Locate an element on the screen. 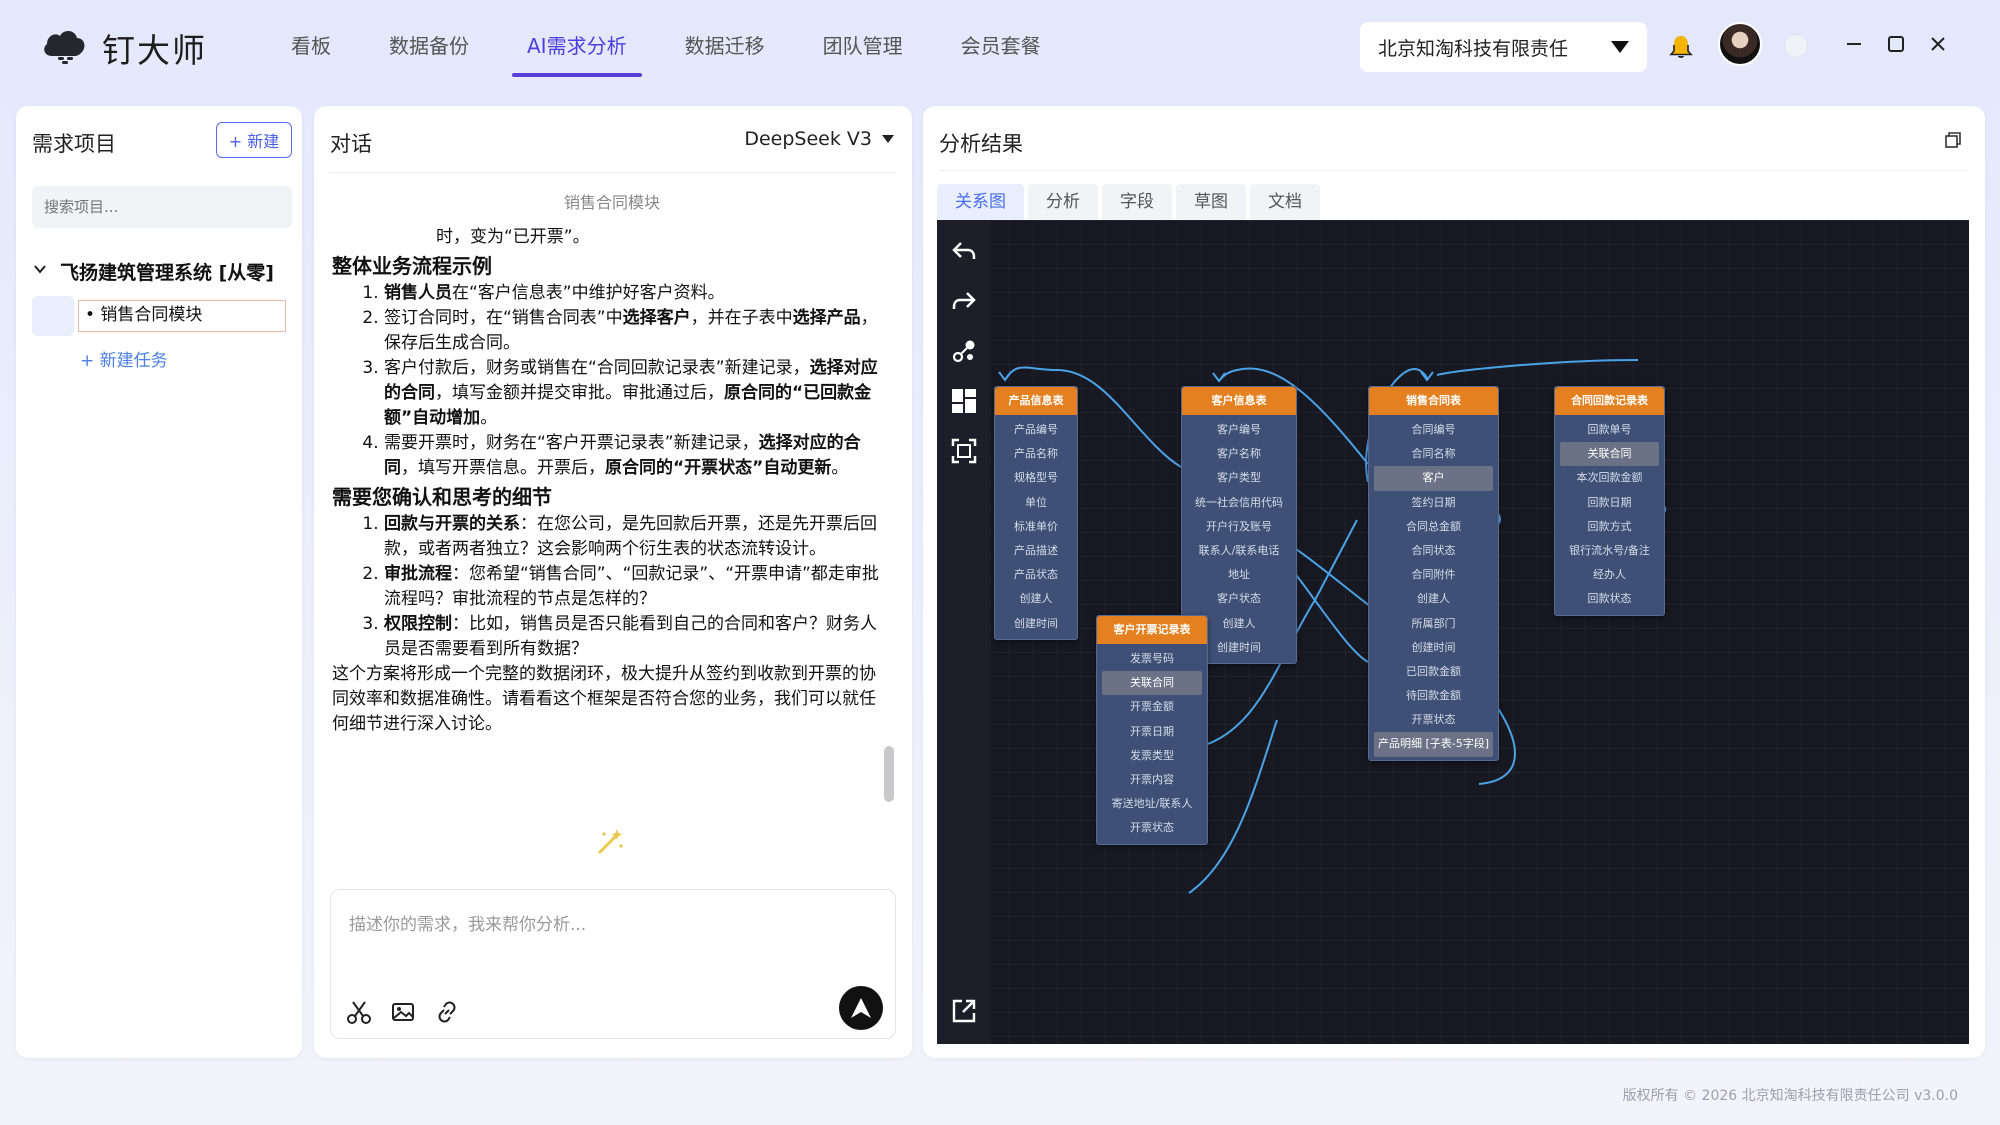 This screenshot has width=2000, height=1125. project-tree-item: 飞扬建筑管理系统 [从零] is located at coordinates (153, 271).